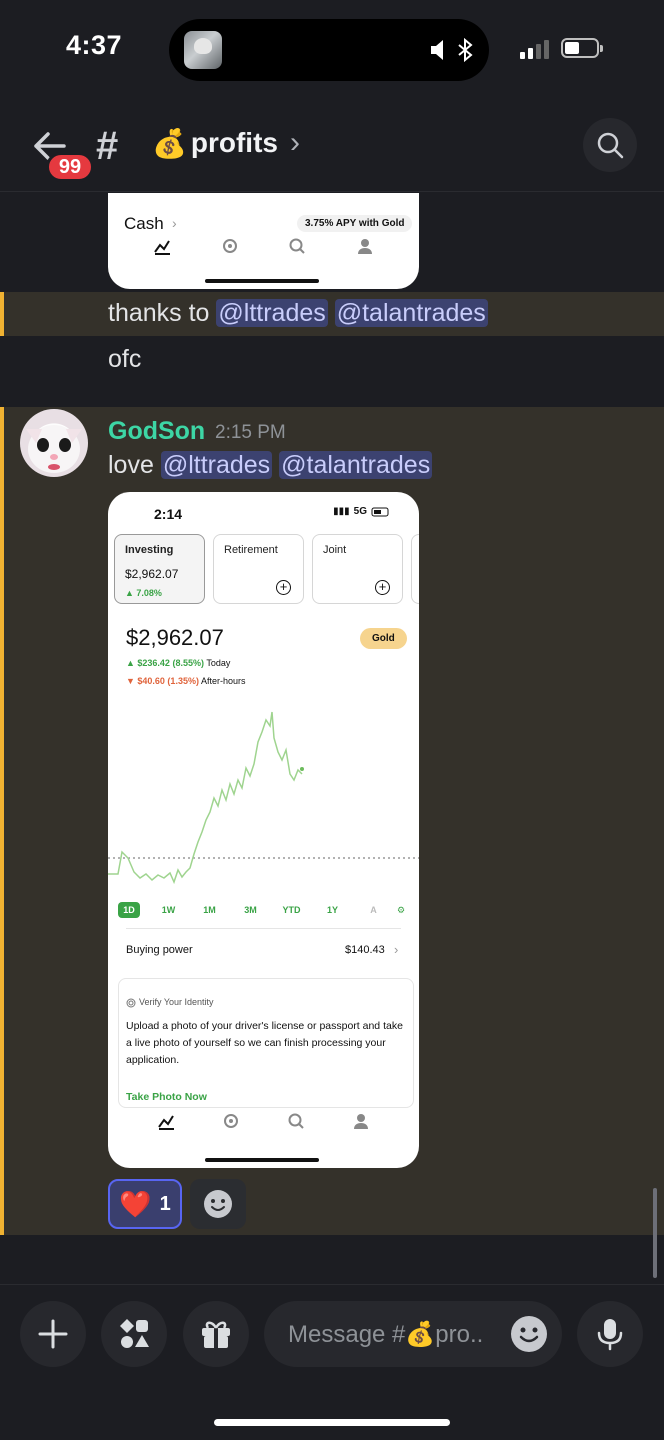 The image size is (664, 1440). I want to click on unread-badge: 99, so click(70, 167).